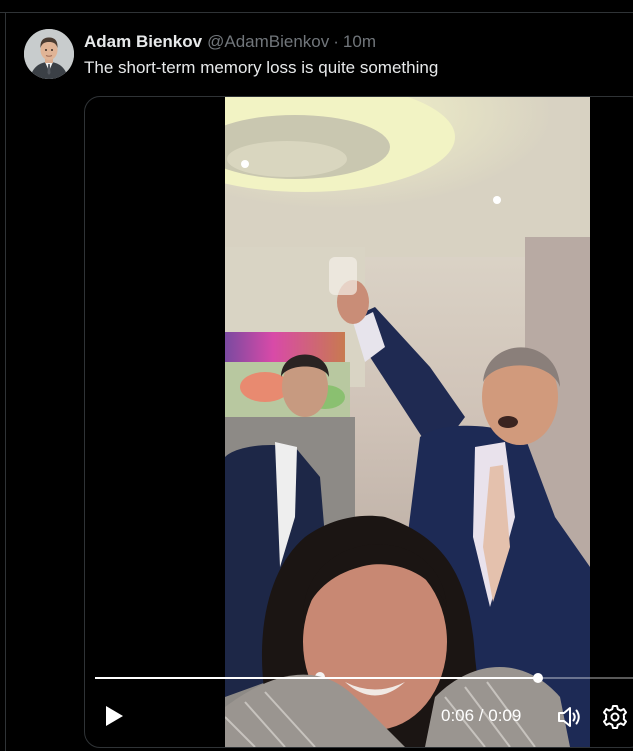 Image resolution: width=633 pixels, height=751 pixels. What do you see at coordinates (359, 42) in the screenshot?
I see `post-timestamp: 10m` at bounding box center [359, 42].